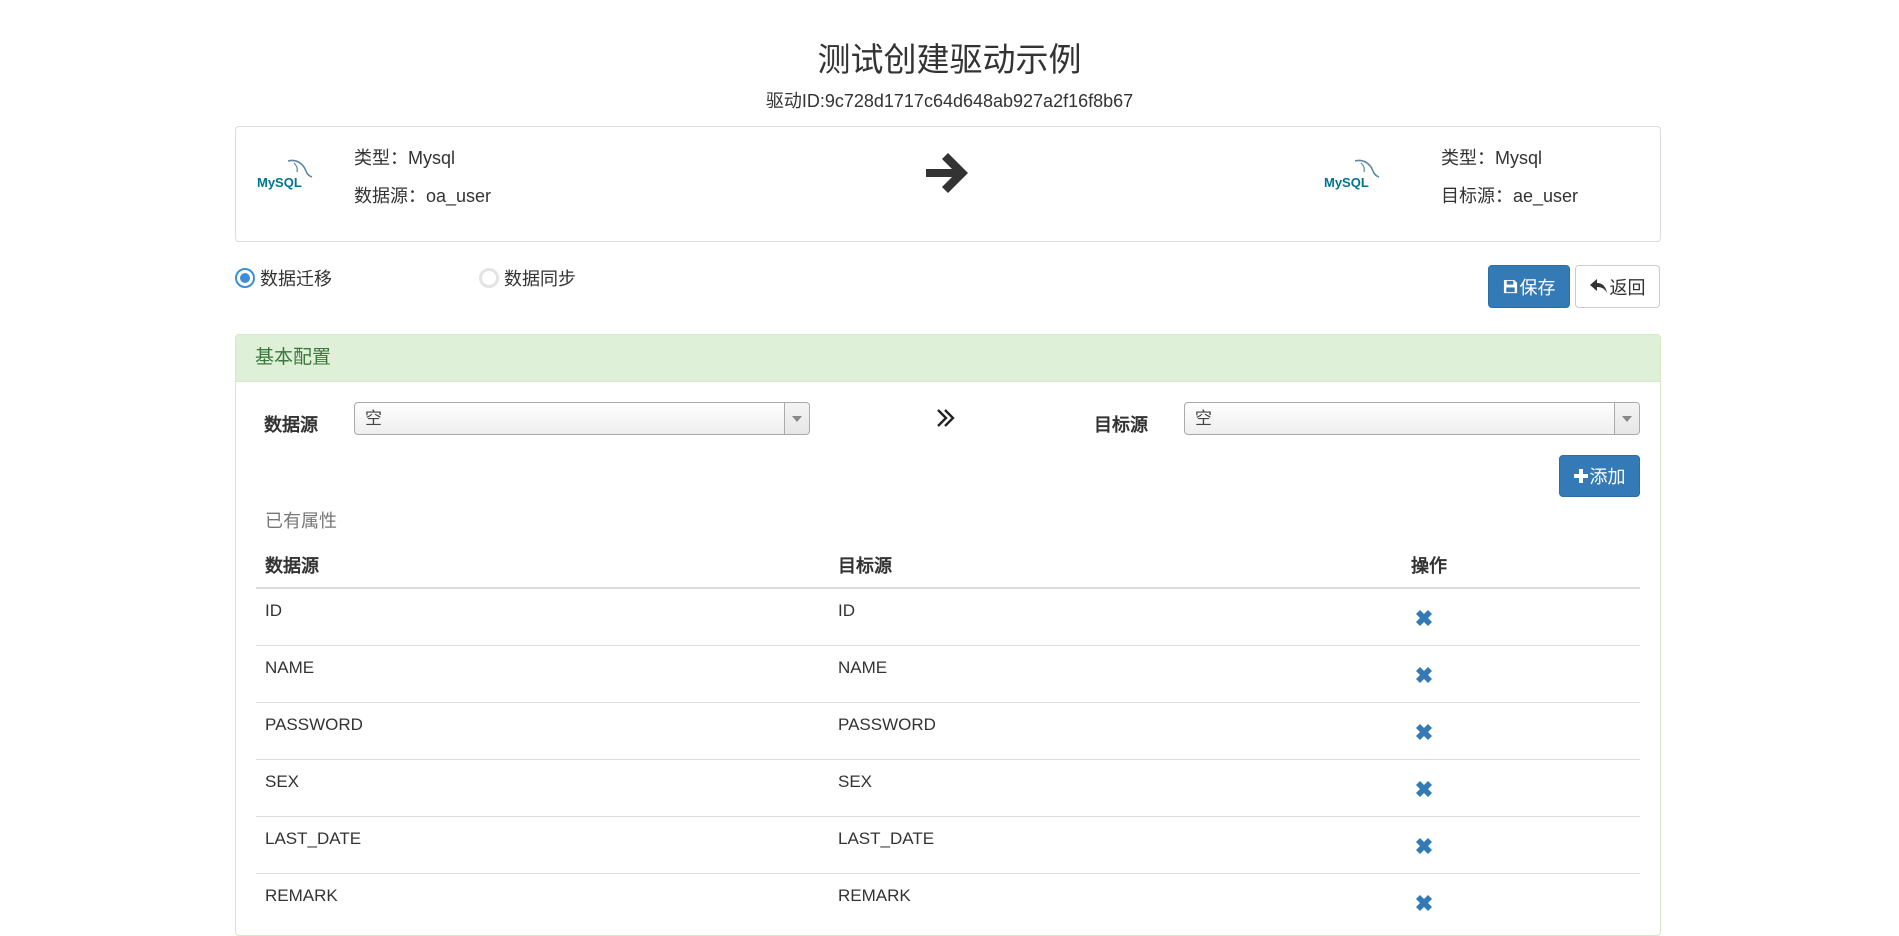 This screenshot has height=936, width=1899. I want to click on plus-icon, so click(1580, 476).